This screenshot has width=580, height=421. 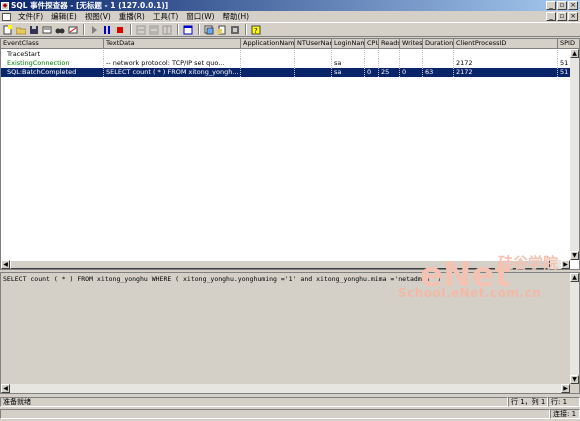 I want to click on run-icon, so click(x=93, y=29).